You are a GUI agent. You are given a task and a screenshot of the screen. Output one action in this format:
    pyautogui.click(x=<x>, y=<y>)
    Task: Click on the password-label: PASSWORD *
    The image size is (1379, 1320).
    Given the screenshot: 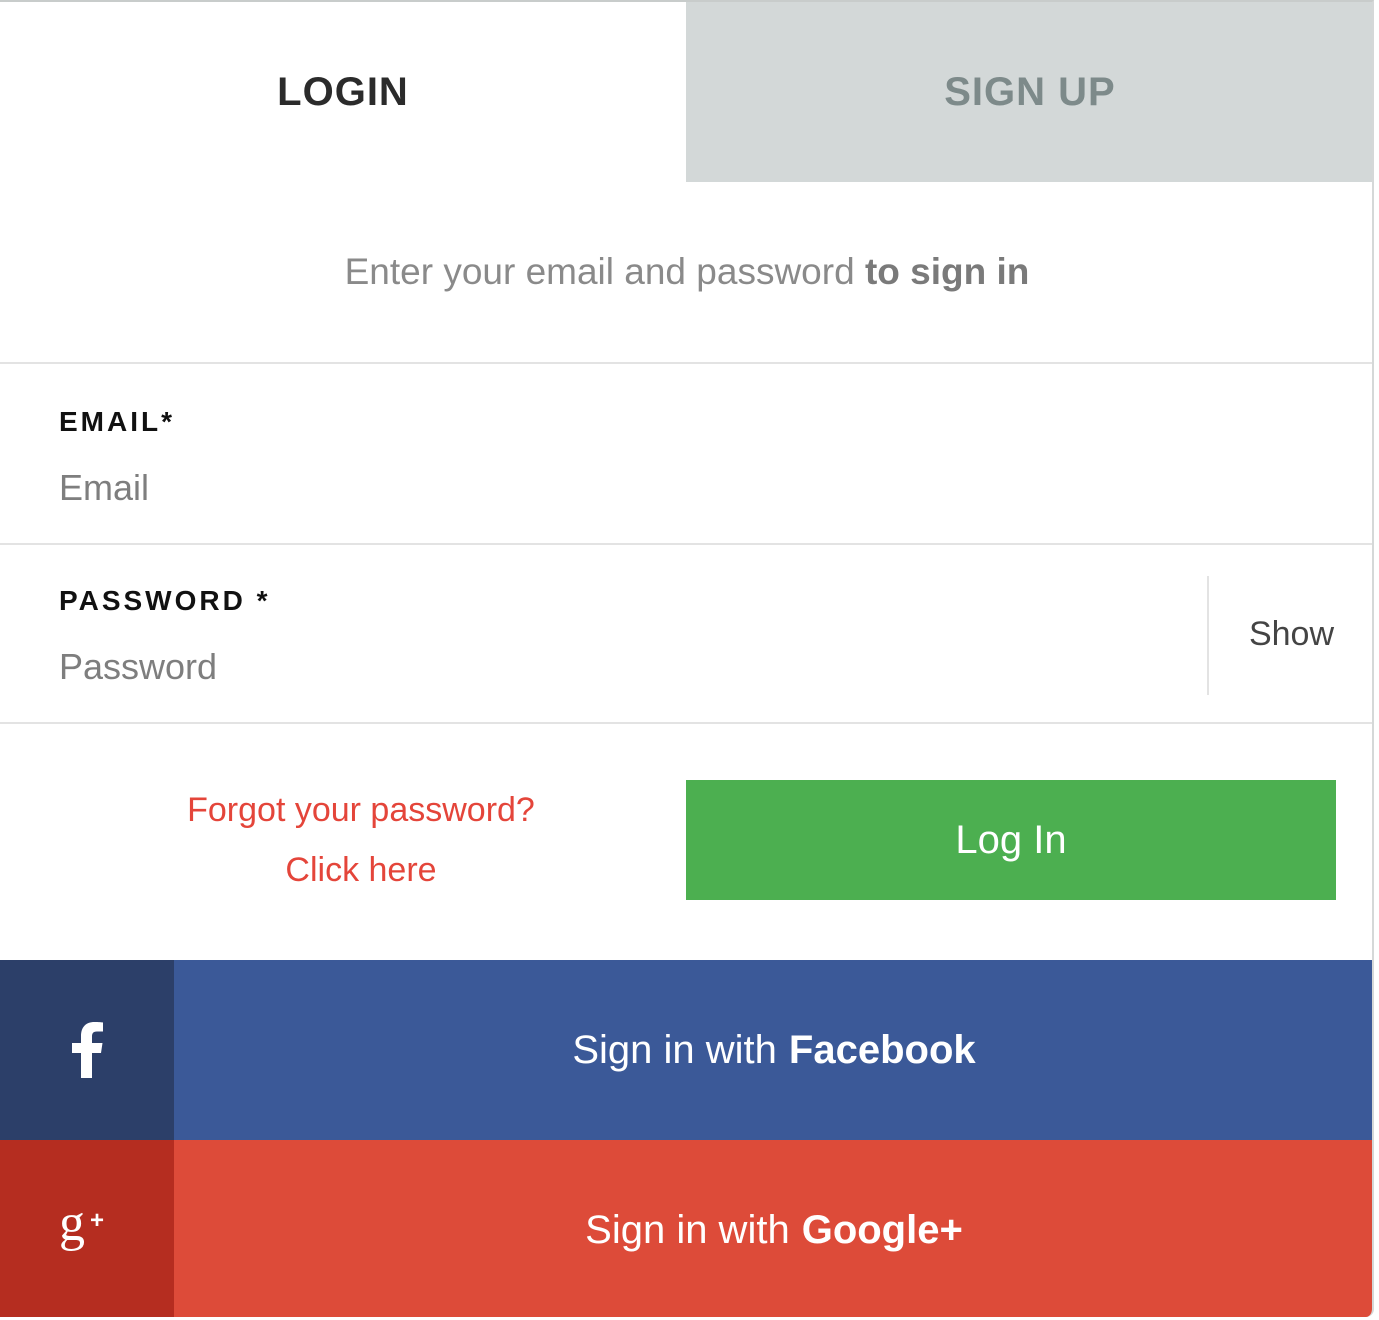 What is the action you would take?
    pyautogui.click(x=165, y=600)
    